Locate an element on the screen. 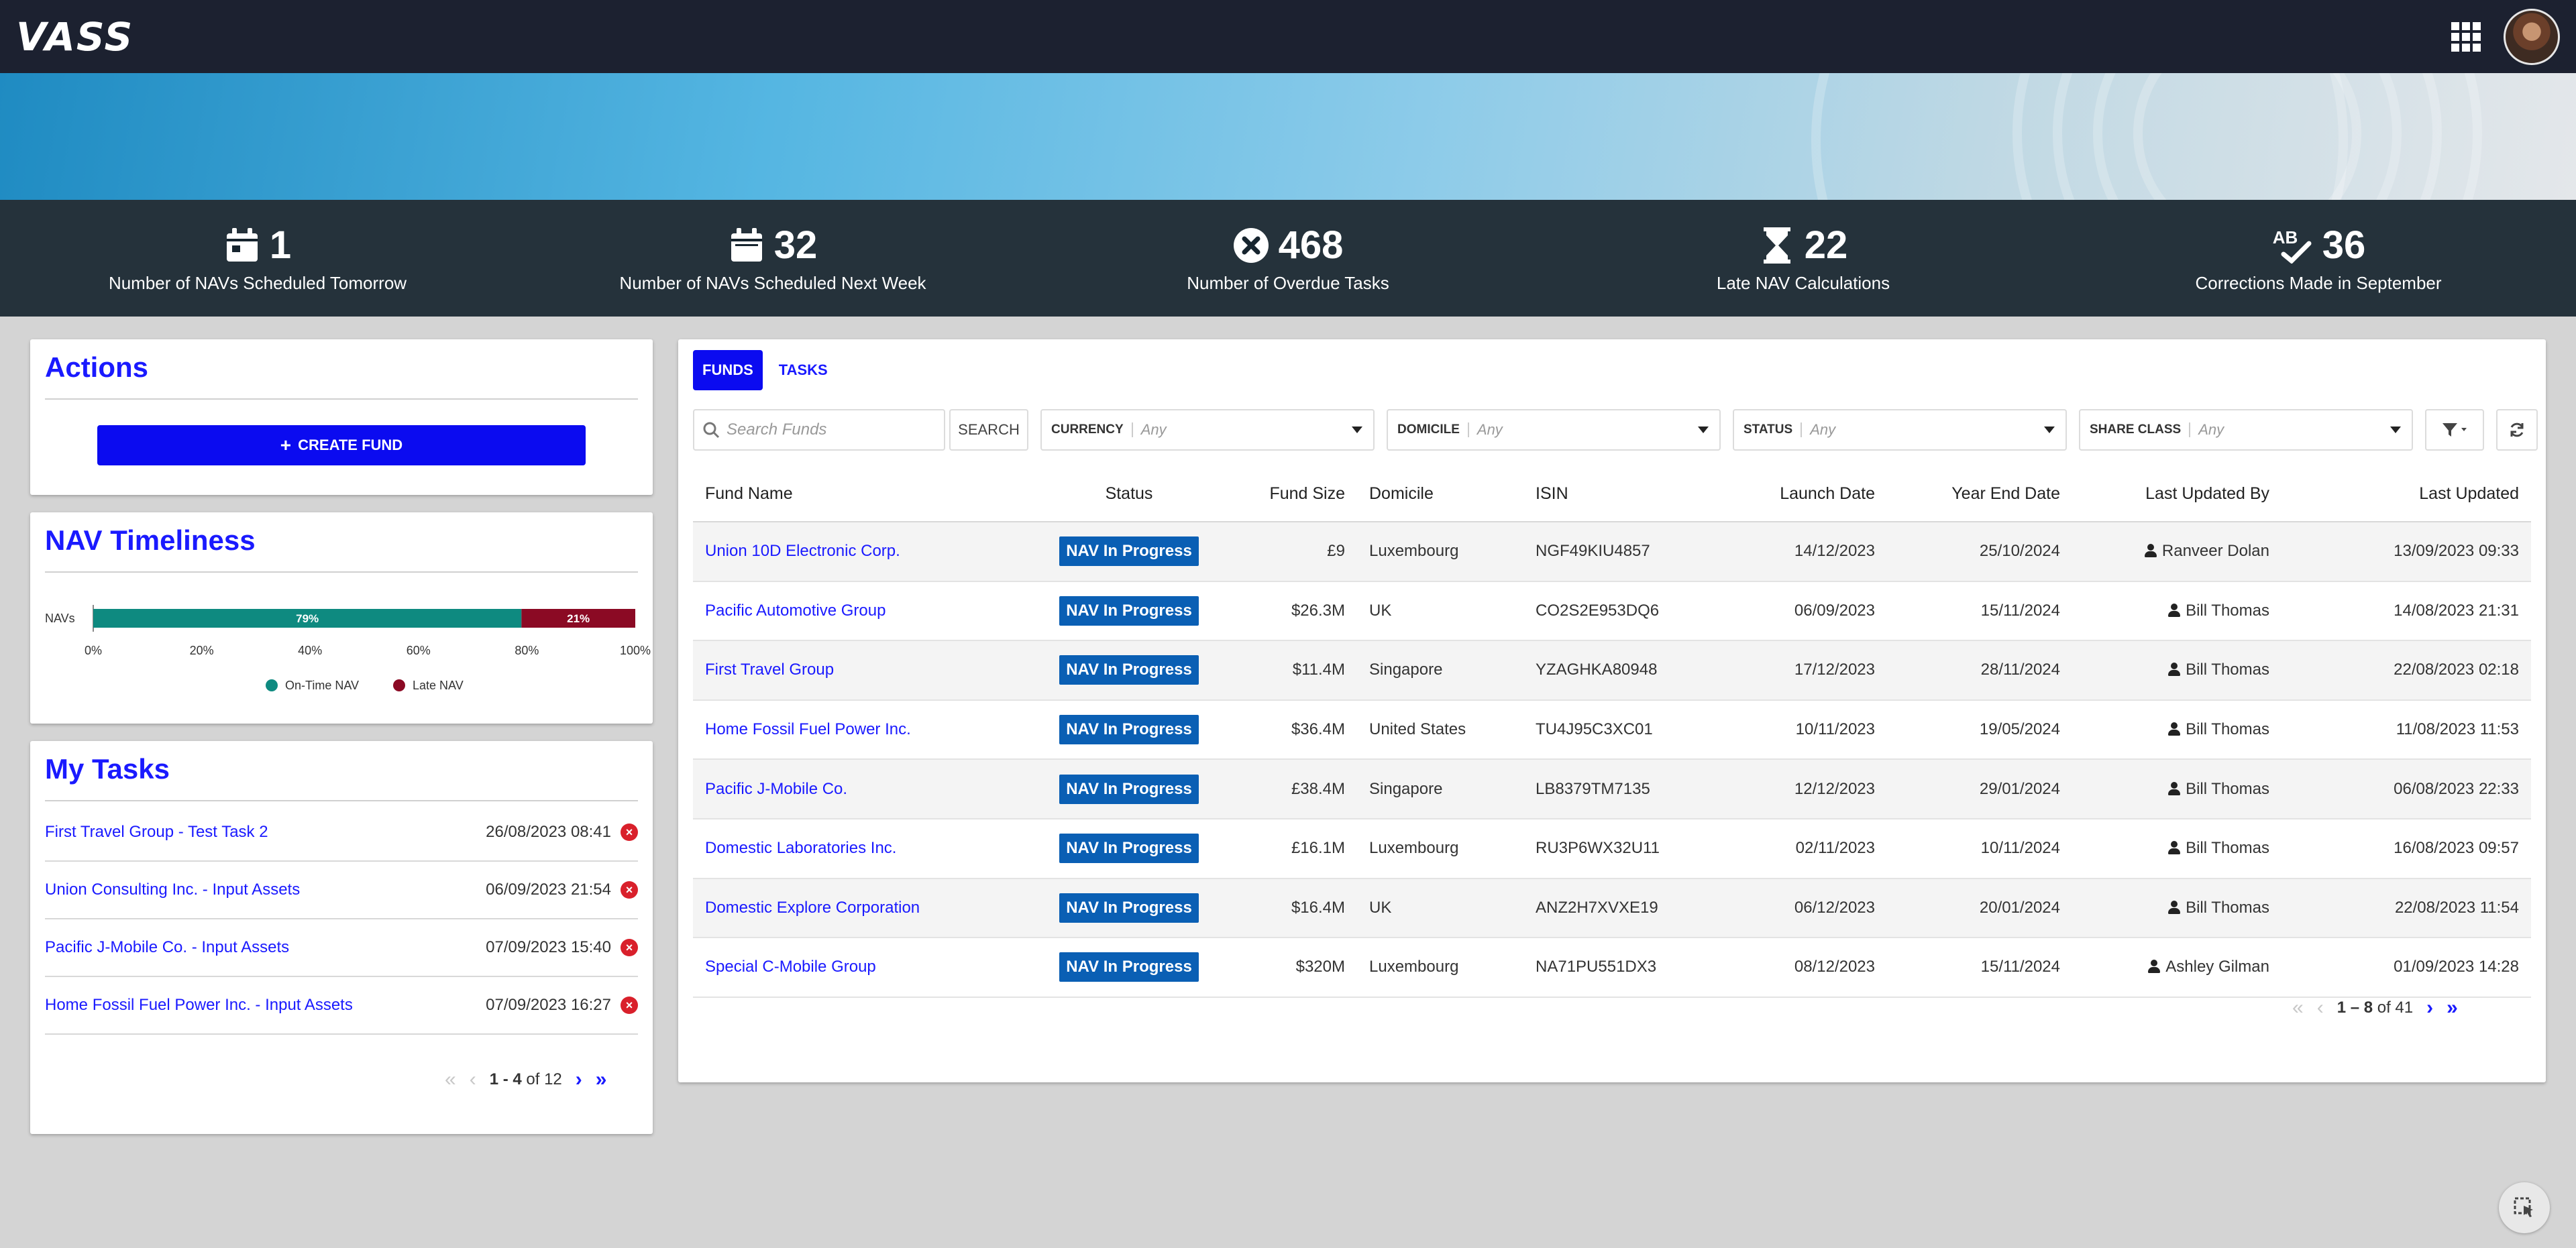  fund-link: Domestic Explore Corporation is located at coordinates (812, 908).